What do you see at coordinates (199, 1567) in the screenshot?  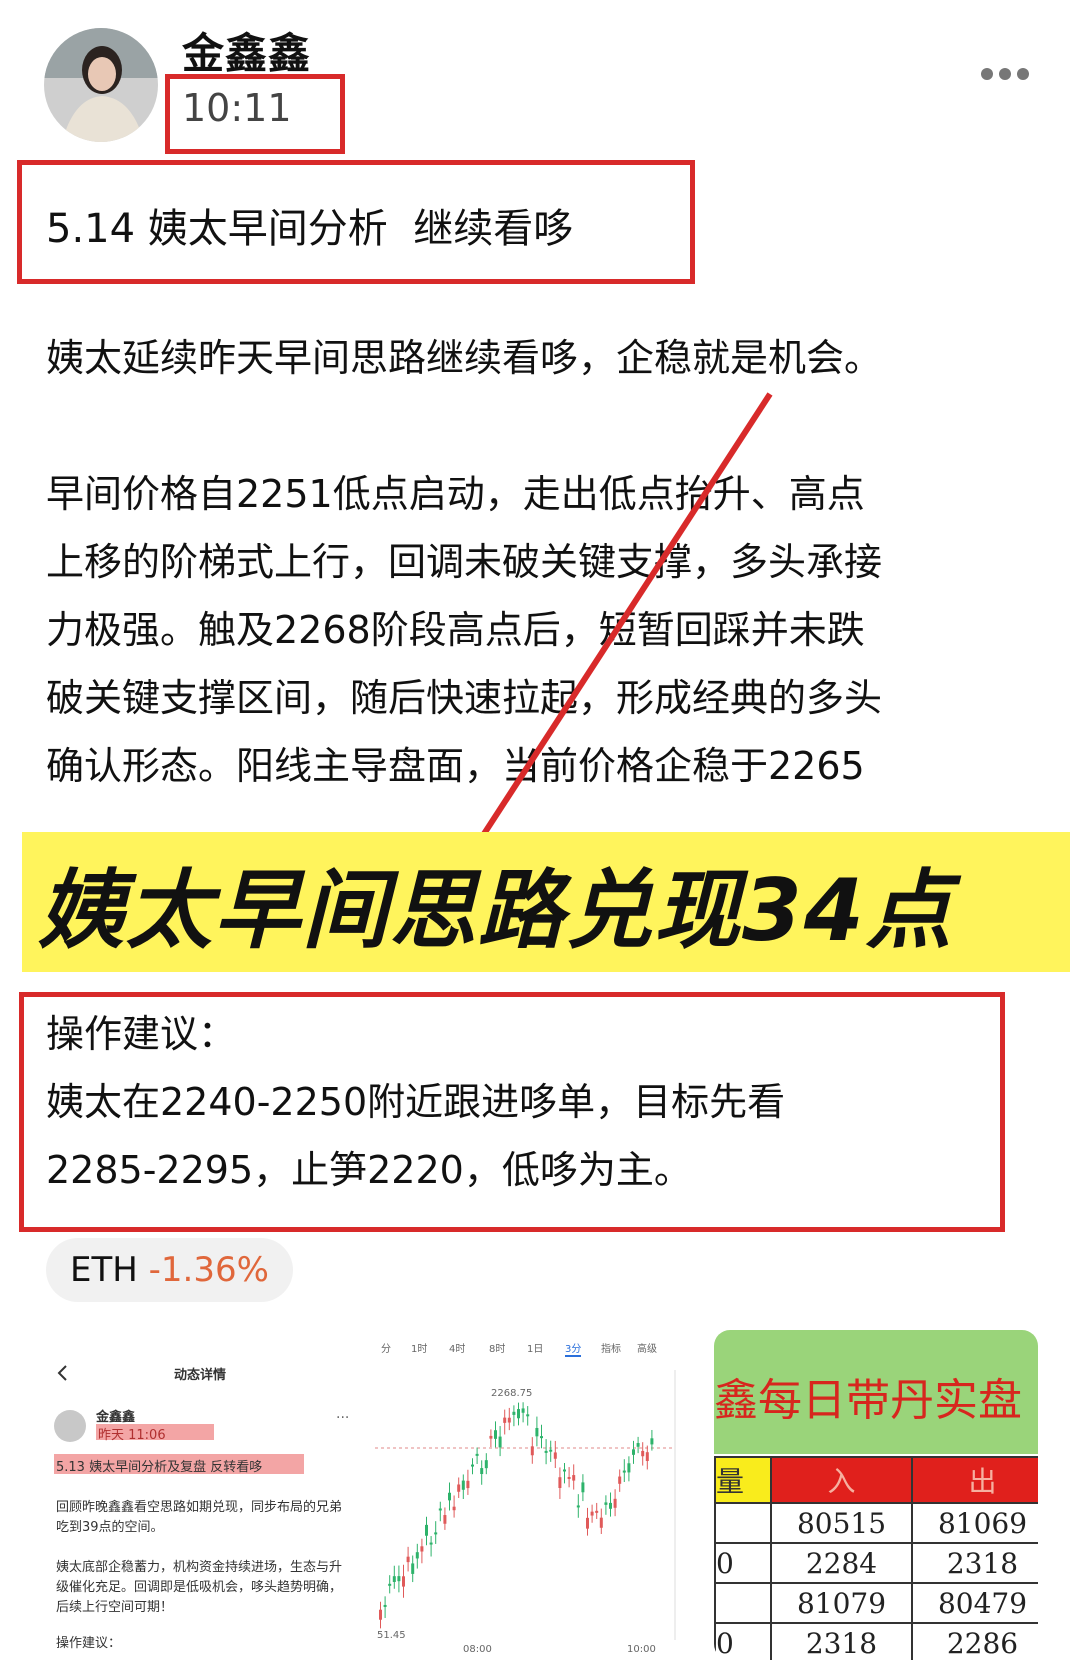 I see `thumb-text: 姨太底部企稳蓄力，机构资金持续进场，生态与升` at bounding box center [199, 1567].